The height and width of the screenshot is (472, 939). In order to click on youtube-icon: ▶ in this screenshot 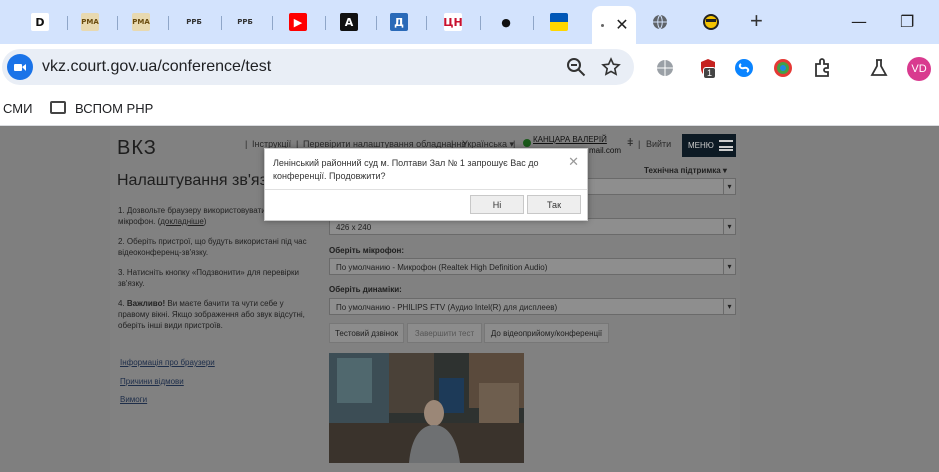, I will do `click(298, 22)`.